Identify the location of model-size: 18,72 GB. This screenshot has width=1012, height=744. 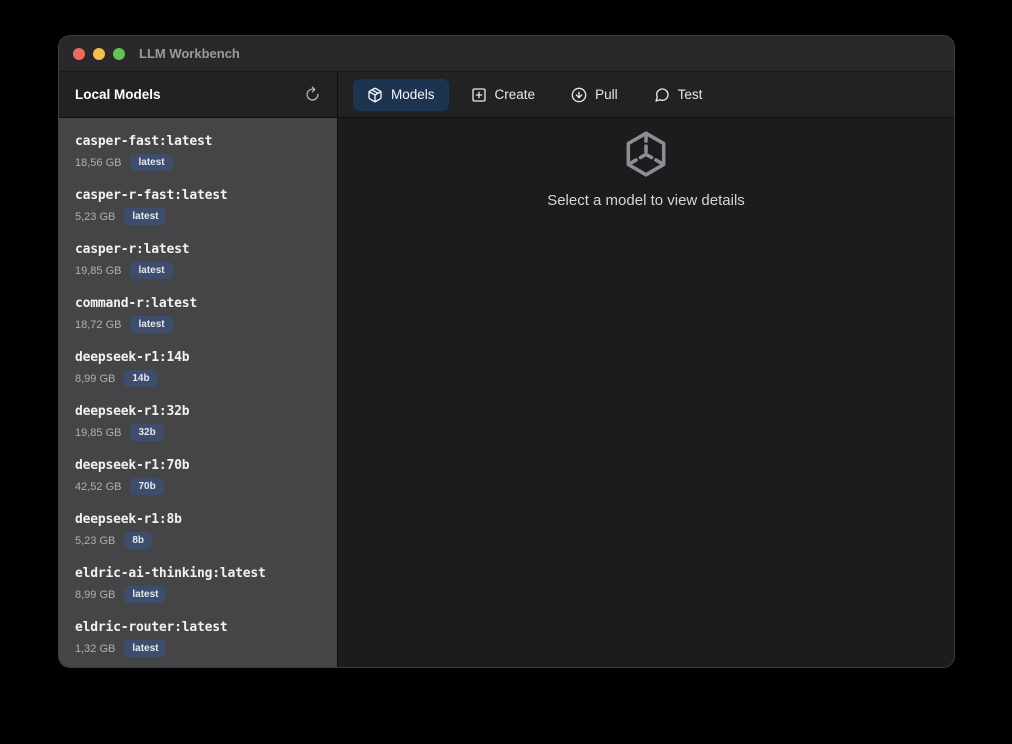
(98, 324).